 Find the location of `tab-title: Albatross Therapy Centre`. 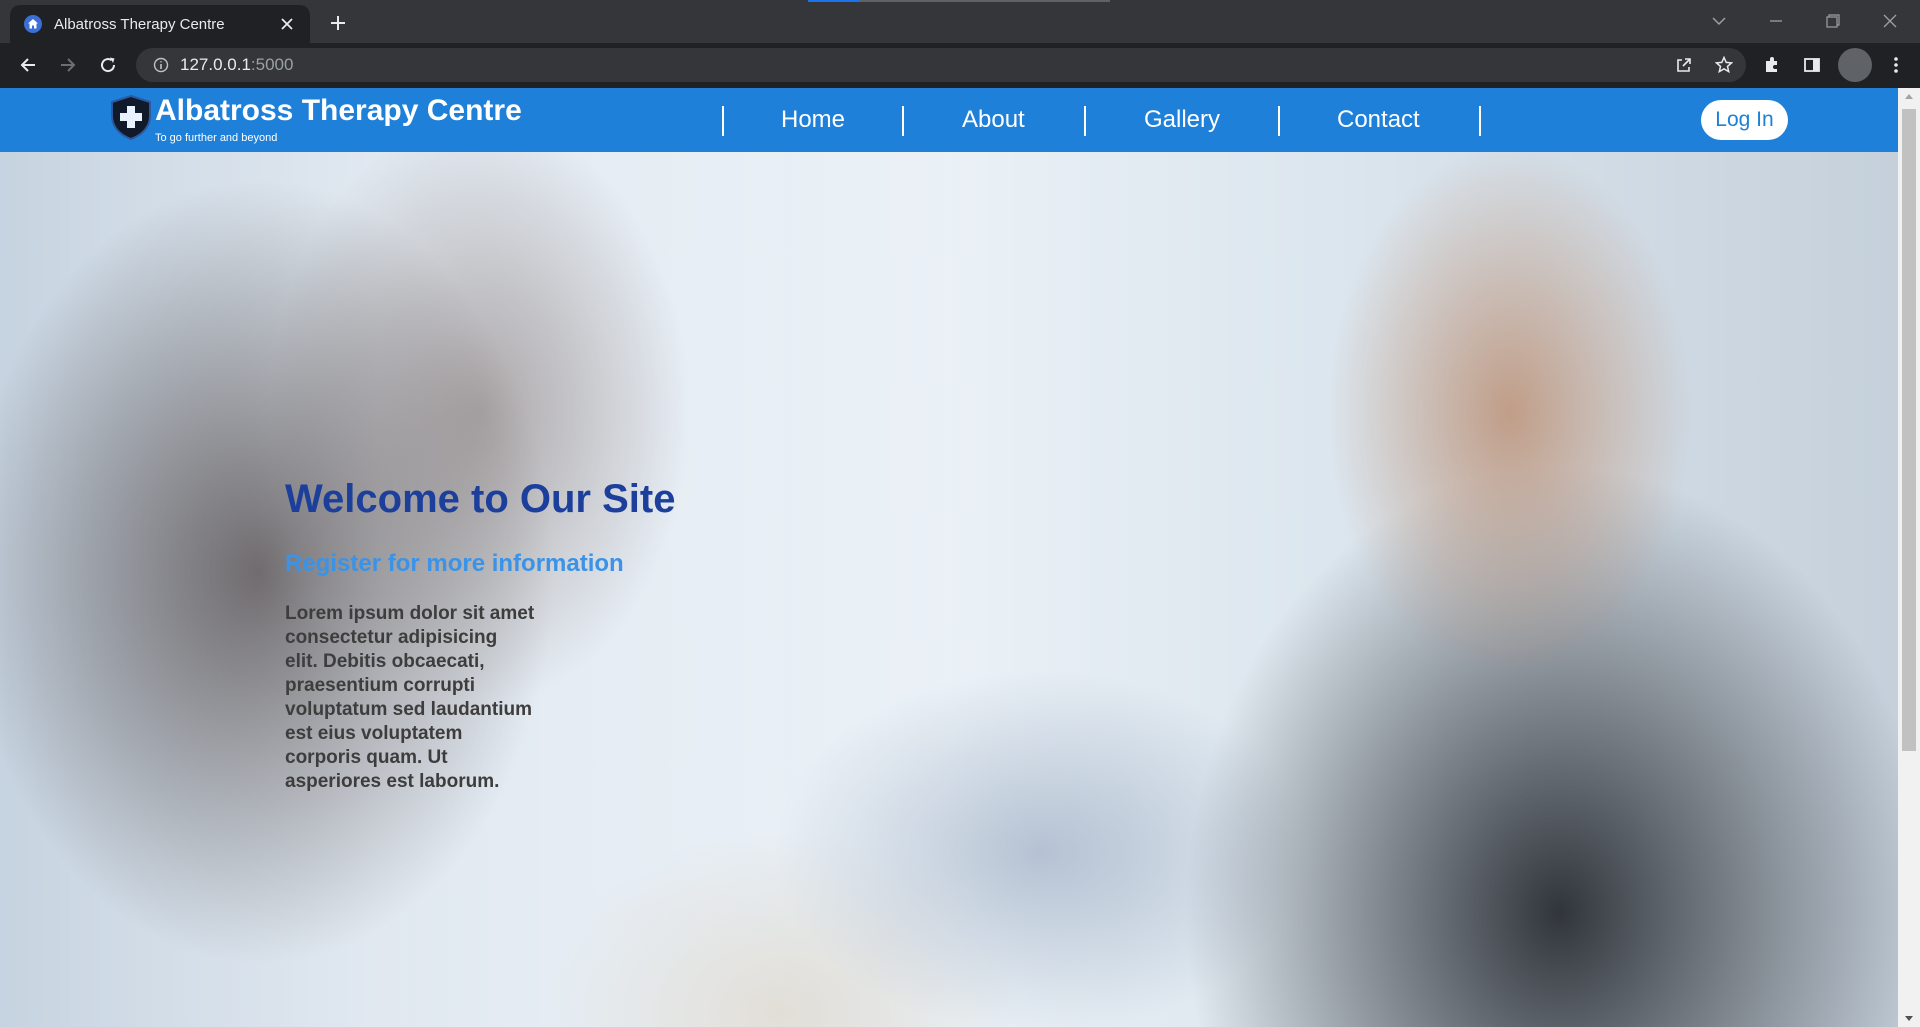

tab-title: Albatross Therapy Centre is located at coordinates (139, 24).